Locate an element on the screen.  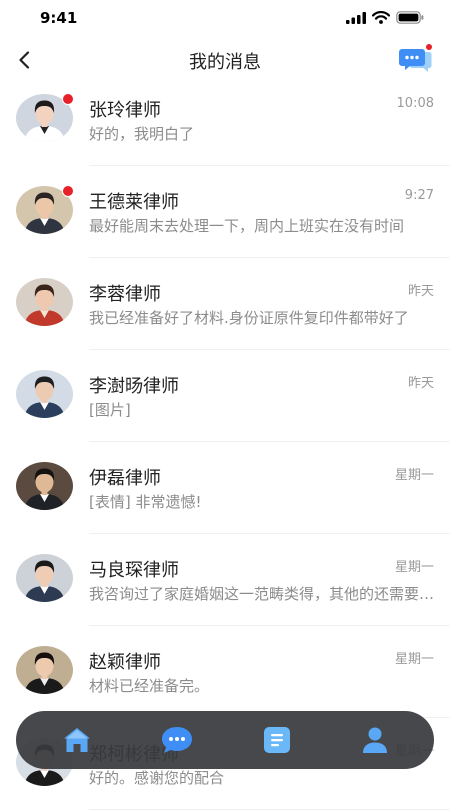
message-preview: 好的。感谢您的配合 is located at coordinates (157, 778).